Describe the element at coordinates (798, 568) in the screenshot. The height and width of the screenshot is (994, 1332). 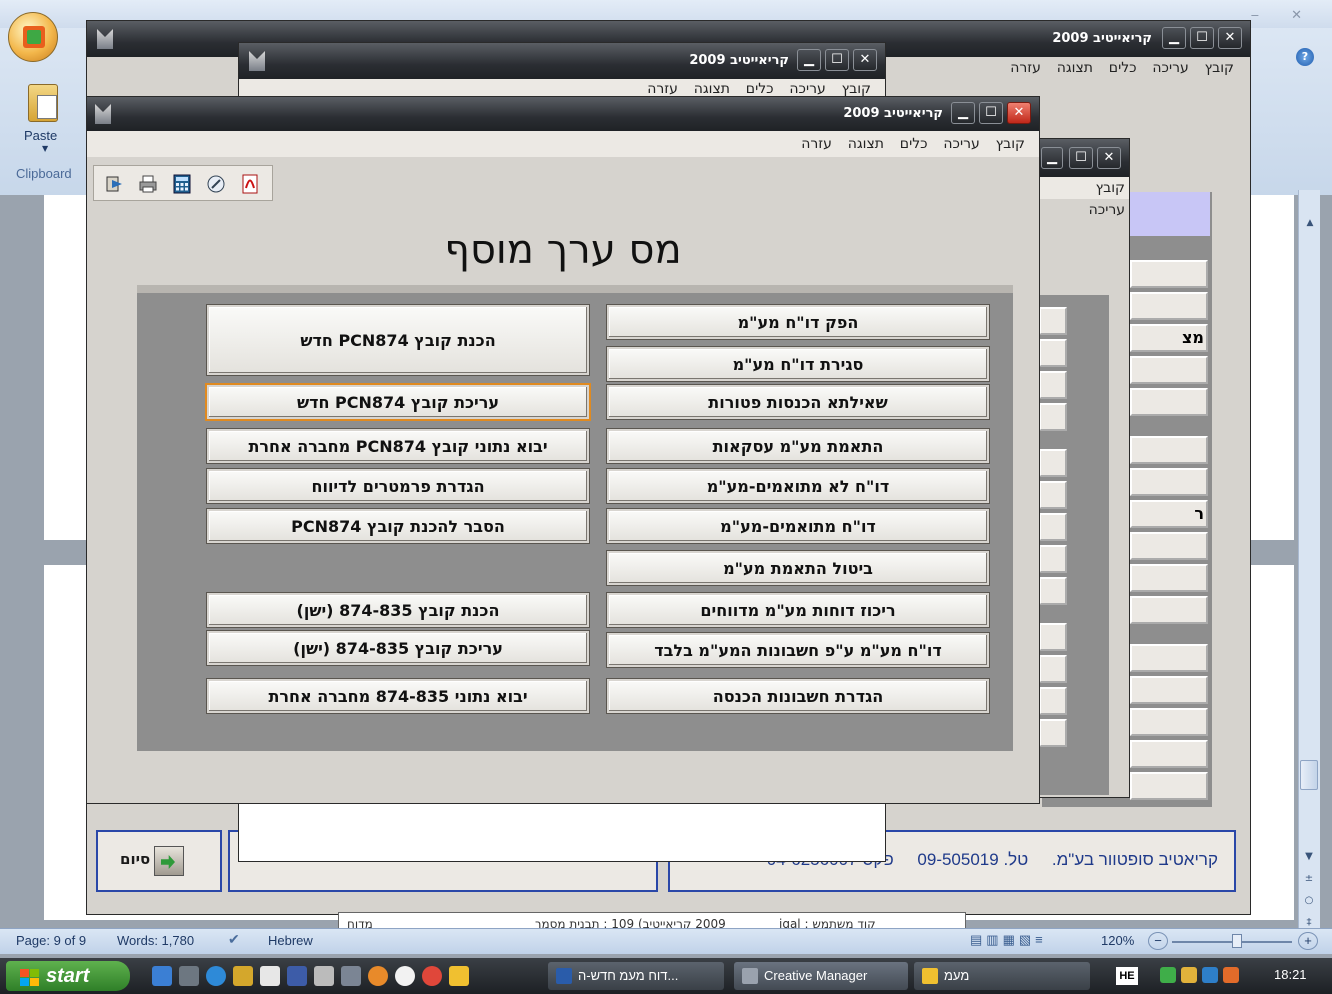
I see `cancel-vat-match-button: ביטול התאמת מע"מ` at that location.